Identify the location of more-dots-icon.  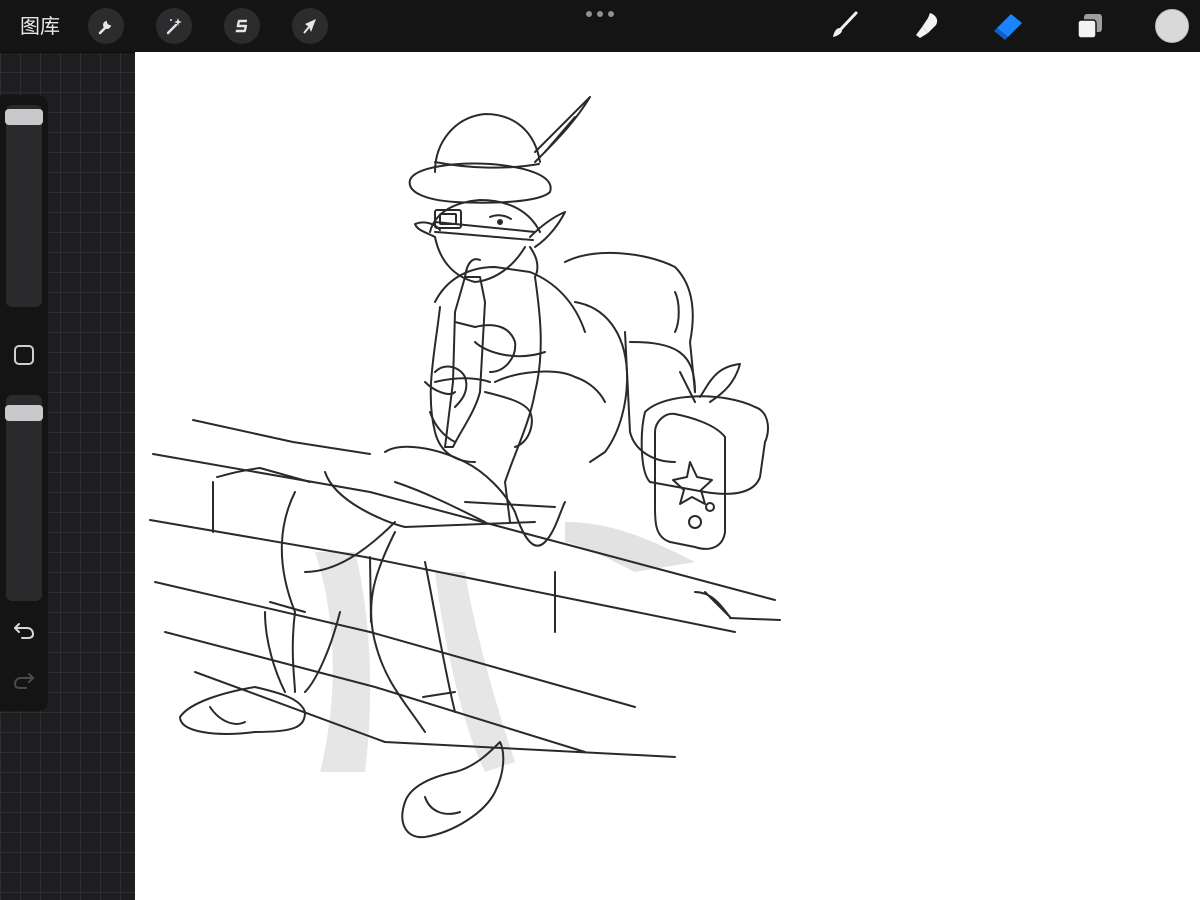
(600, 14).